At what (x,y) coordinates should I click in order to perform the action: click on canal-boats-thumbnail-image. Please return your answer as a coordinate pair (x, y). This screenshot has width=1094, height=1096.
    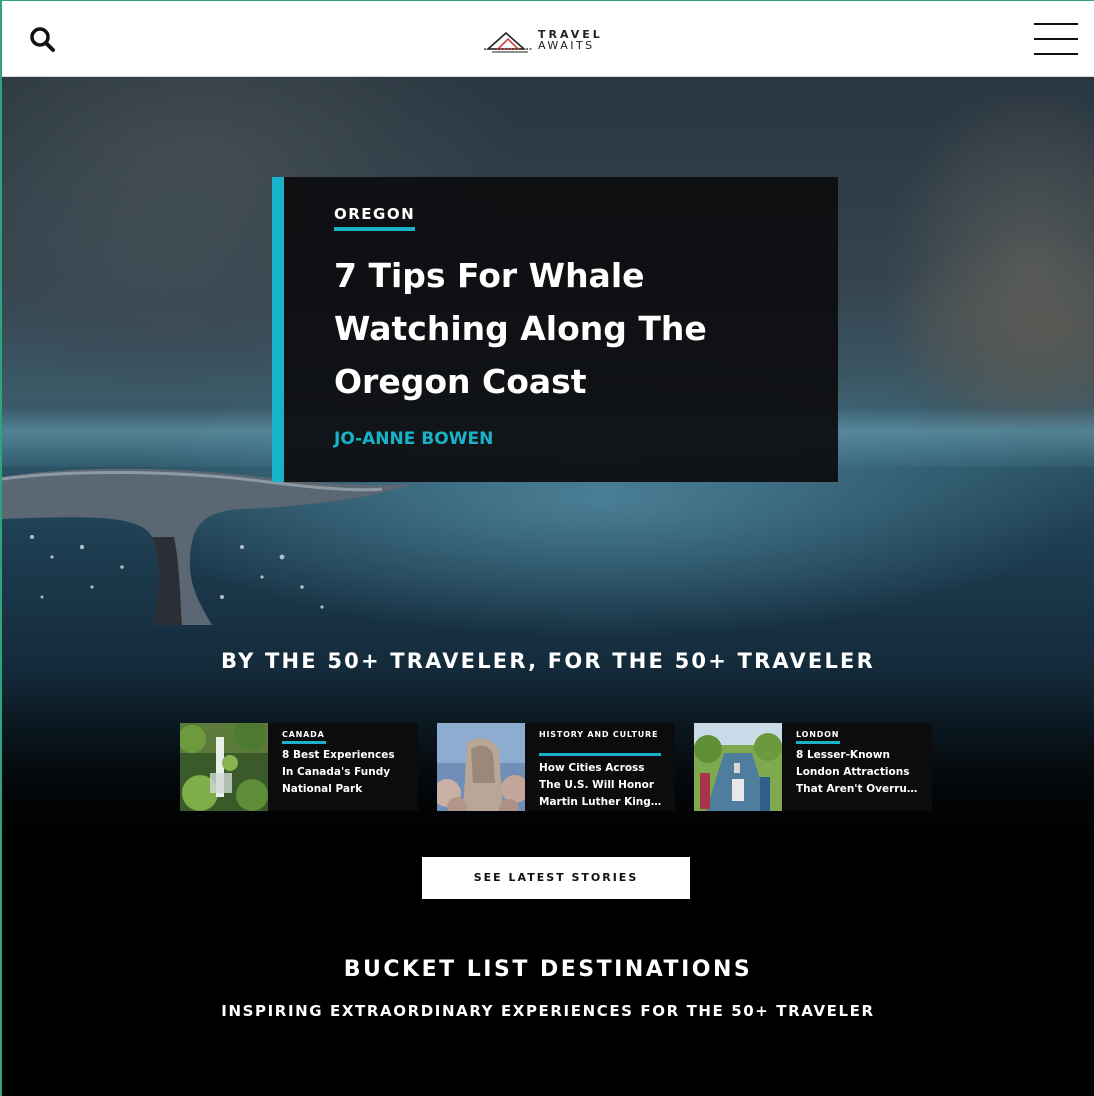
    Looking at the image, I should click on (738, 767).